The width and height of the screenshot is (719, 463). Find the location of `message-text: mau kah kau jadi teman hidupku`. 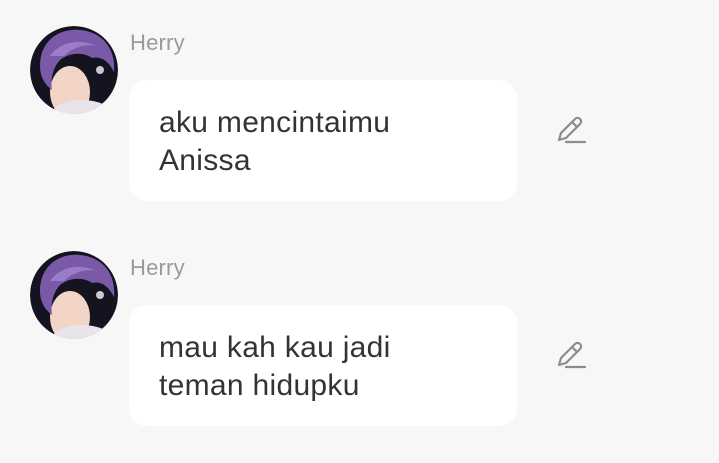

message-text: mau kah kau jadi teman hidupku is located at coordinates (275, 366).